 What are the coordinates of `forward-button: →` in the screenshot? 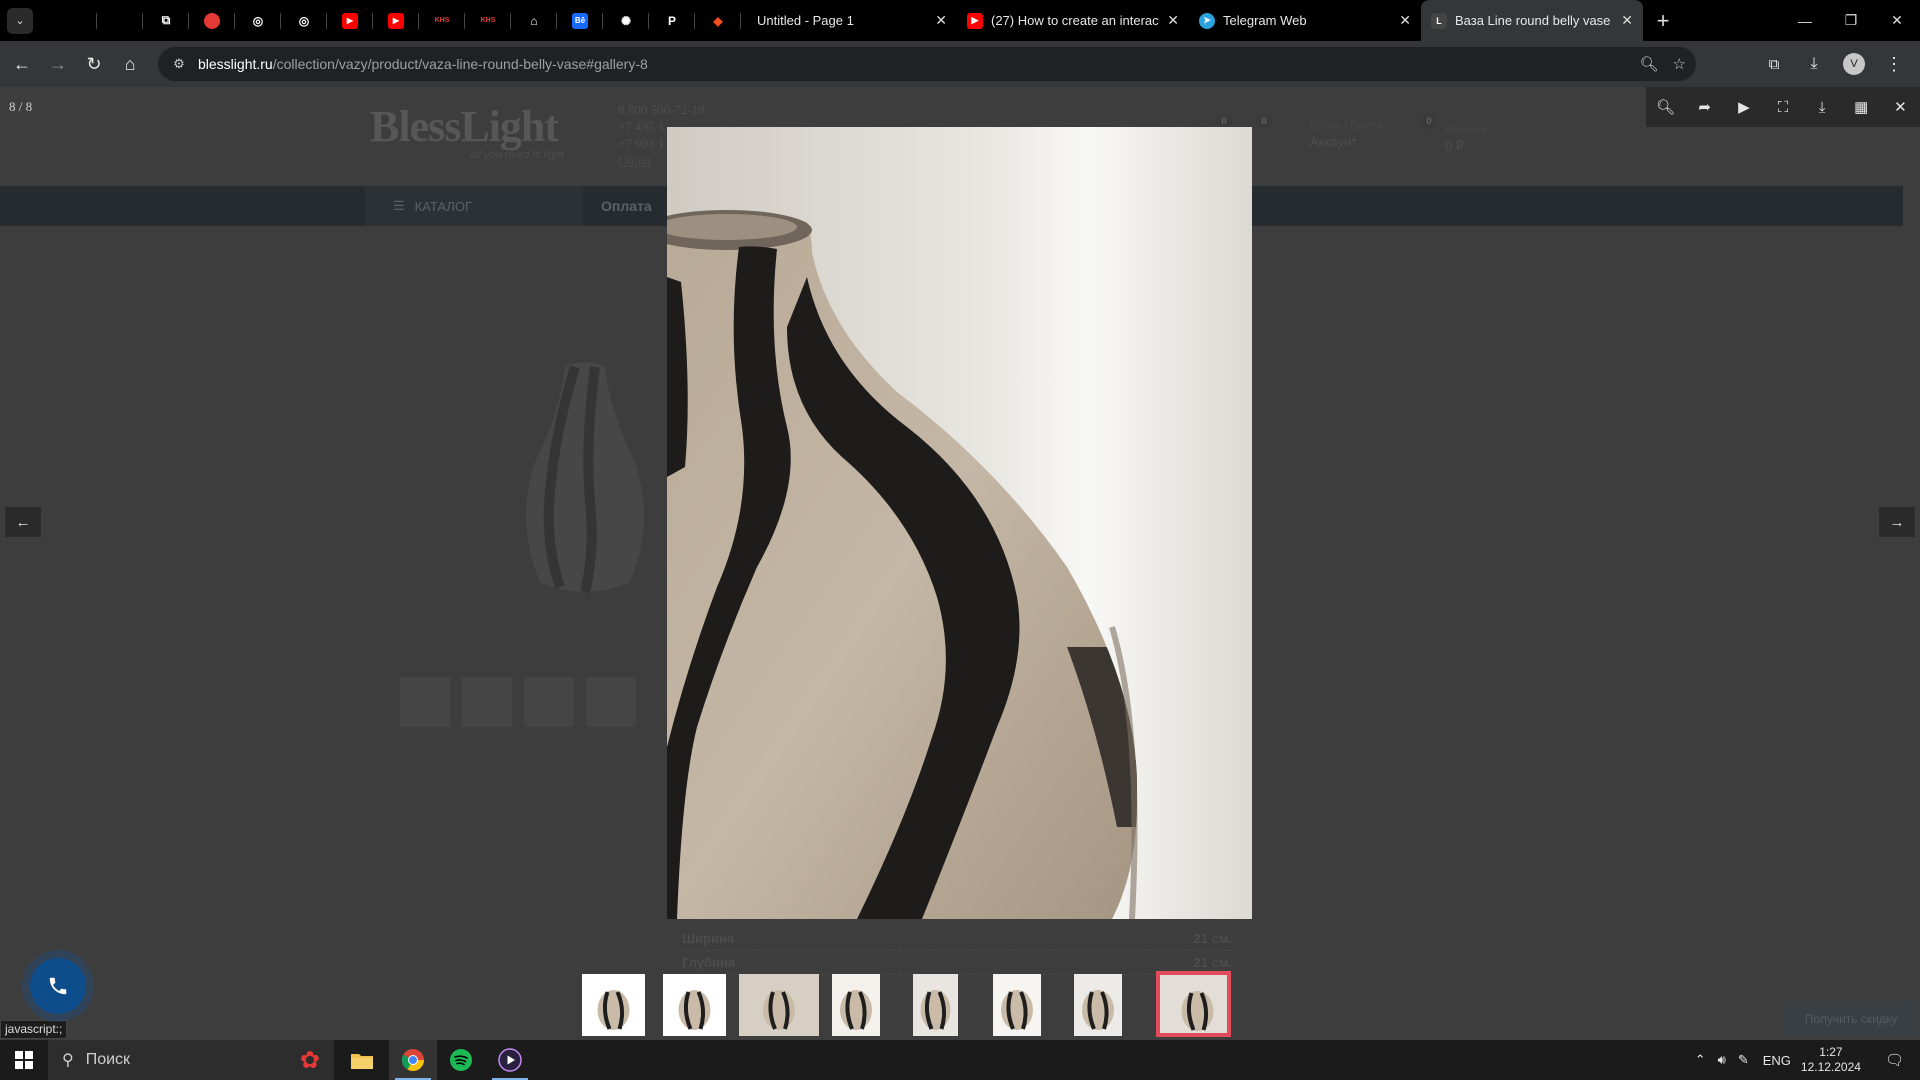 It's located at (58, 64).